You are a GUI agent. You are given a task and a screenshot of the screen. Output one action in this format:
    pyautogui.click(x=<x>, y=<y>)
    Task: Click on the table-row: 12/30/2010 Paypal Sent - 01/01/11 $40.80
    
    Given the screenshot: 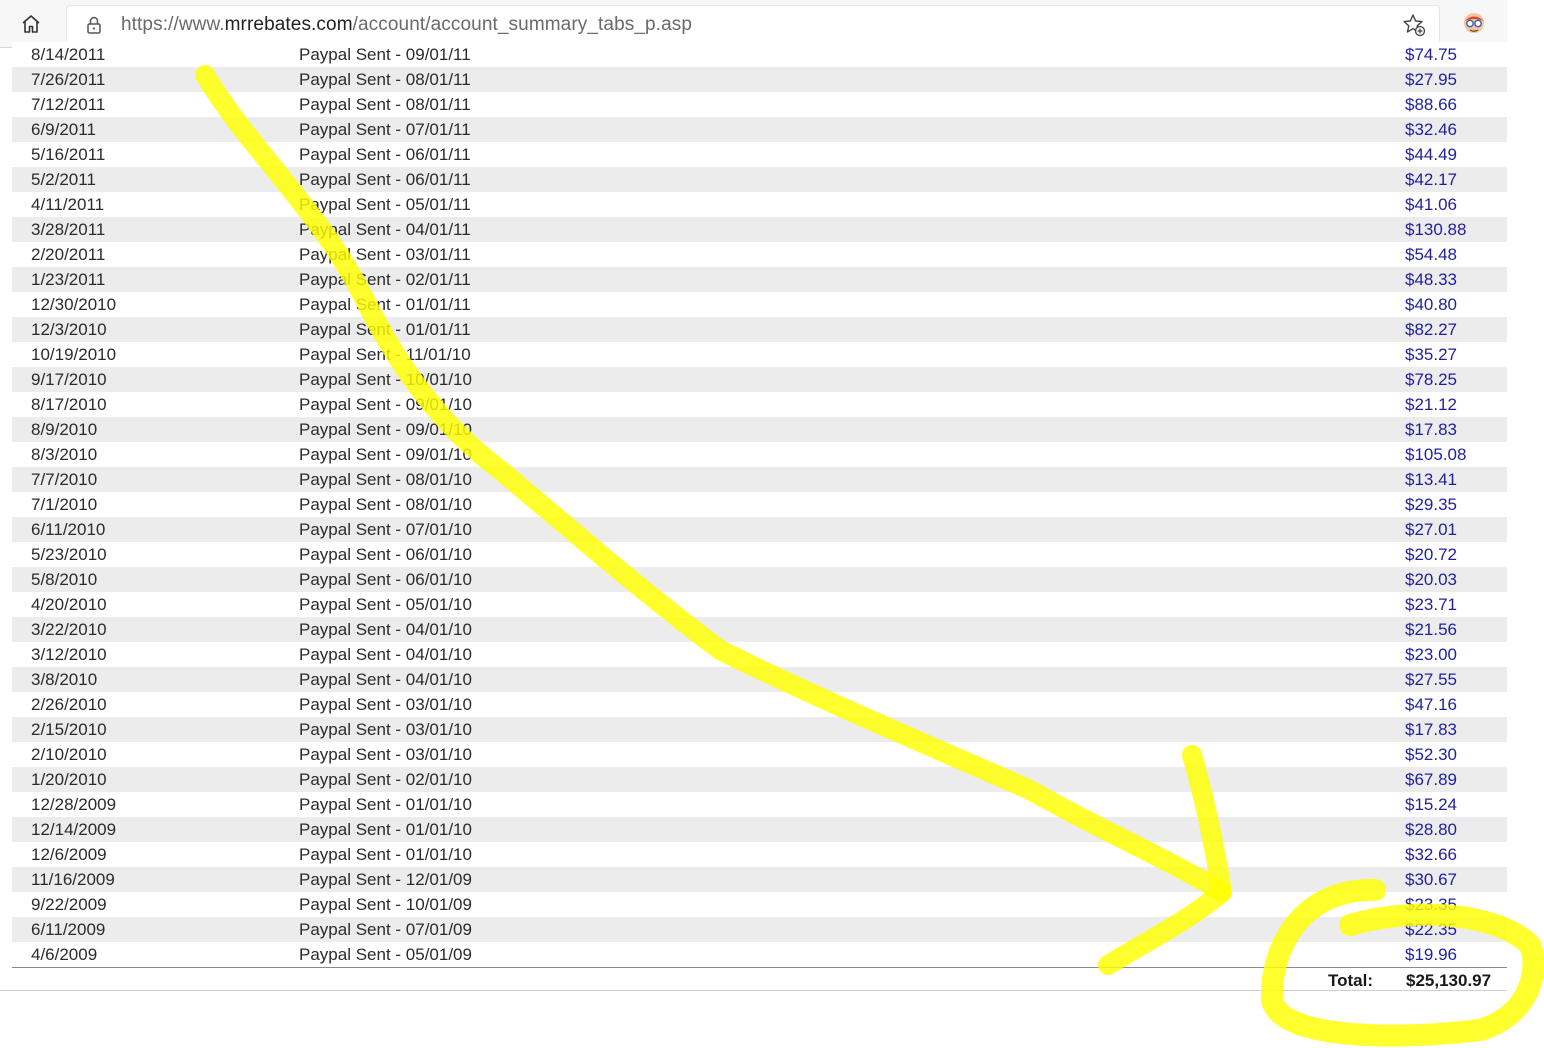 What is the action you would take?
    pyautogui.click(x=759, y=304)
    